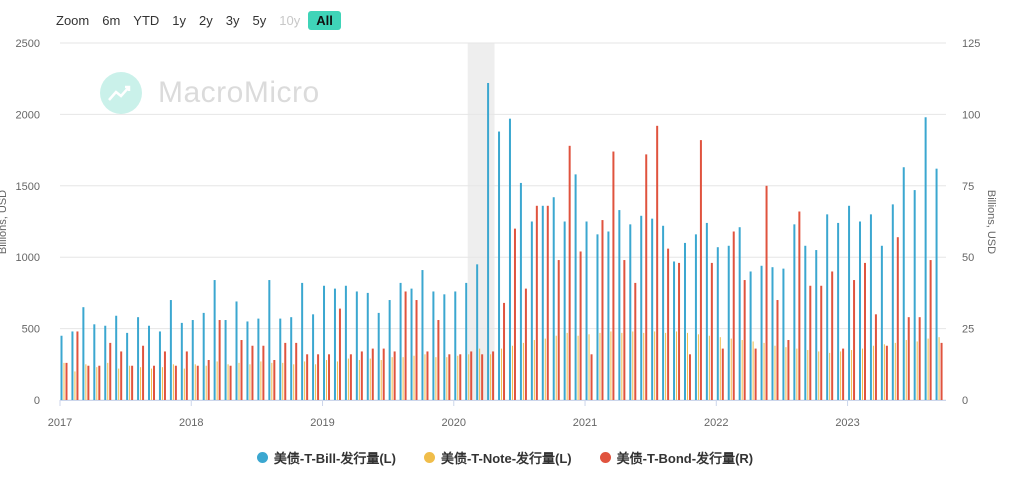 The width and height of the screenshot is (1010, 478). Describe the element at coordinates (481, 221) in the screenshot. I see `highlight-band` at that location.